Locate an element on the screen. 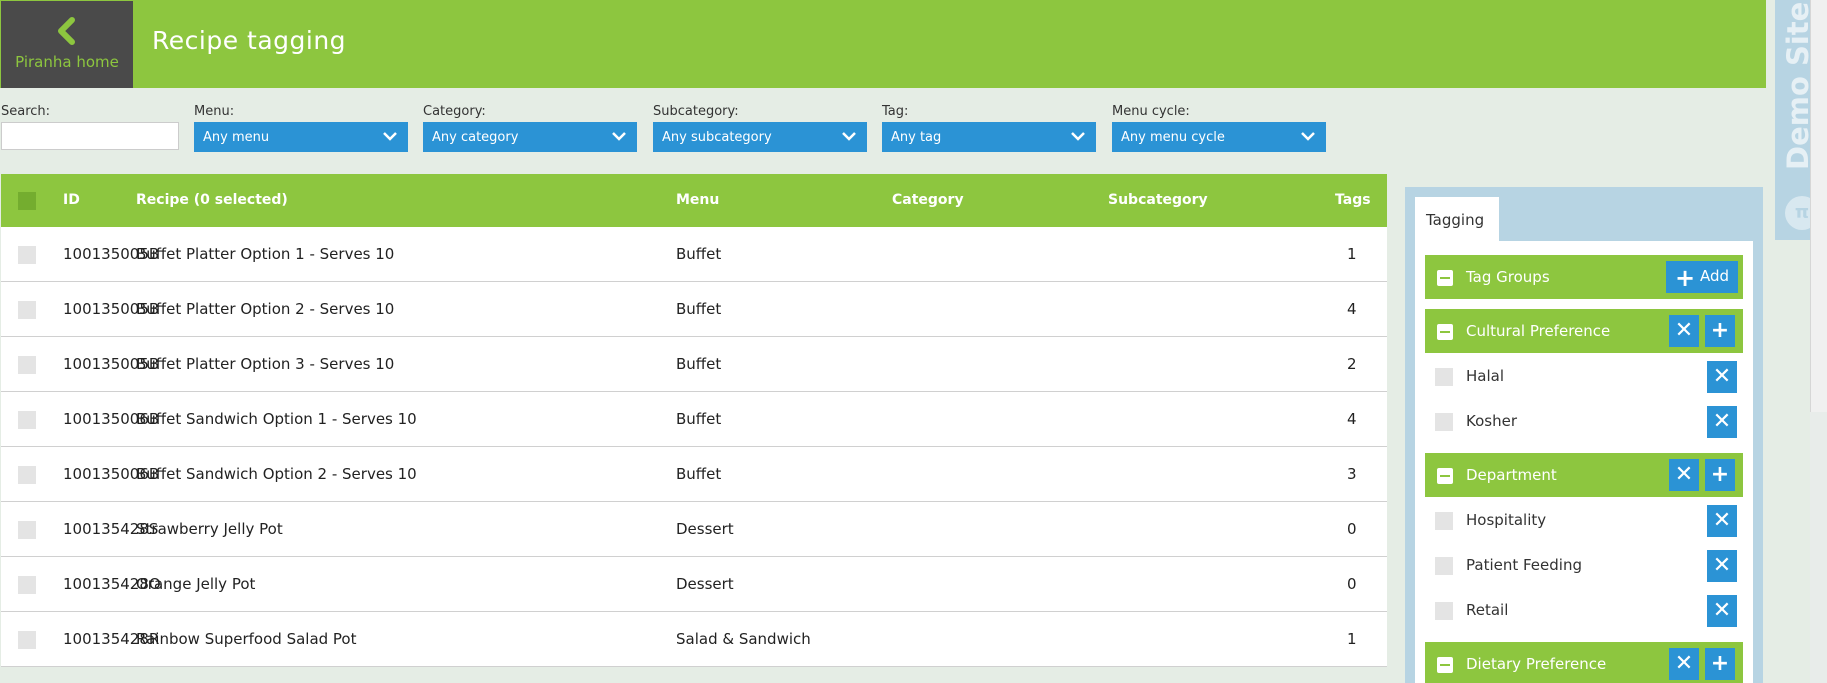  subcategory-select: Any subcategory is located at coordinates (760, 137).